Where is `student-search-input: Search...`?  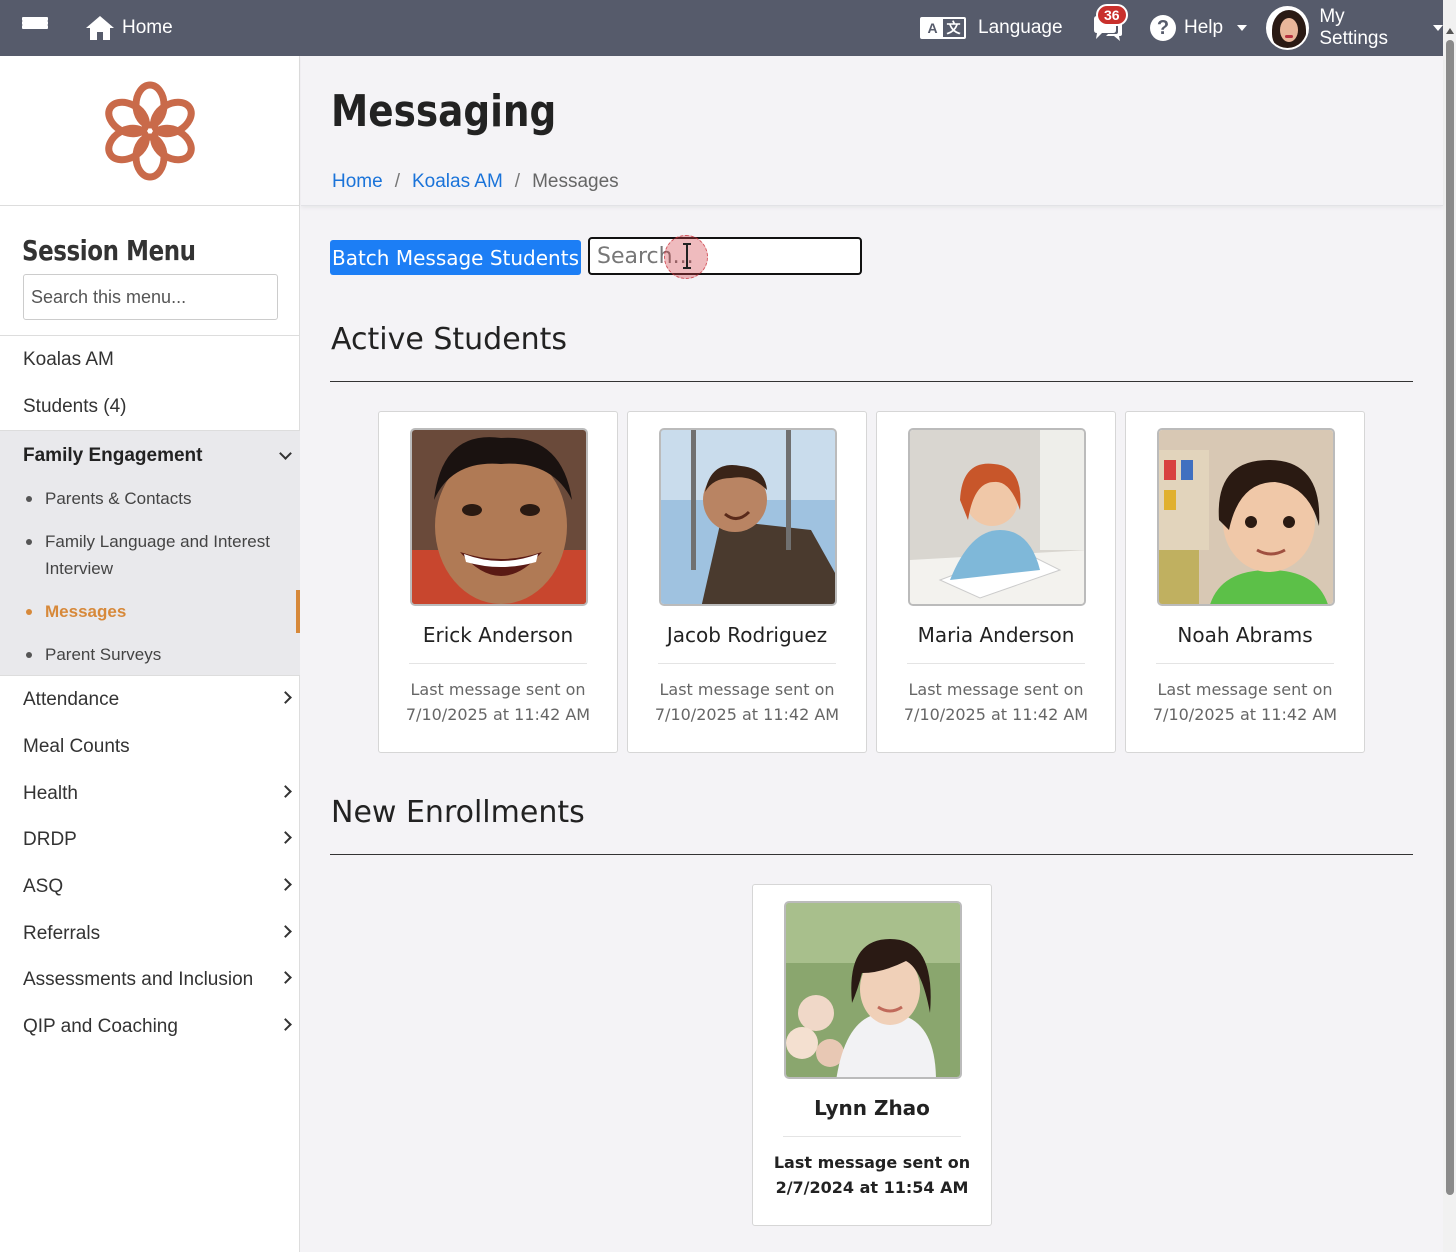
student-search-input: Search... is located at coordinates (725, 256).